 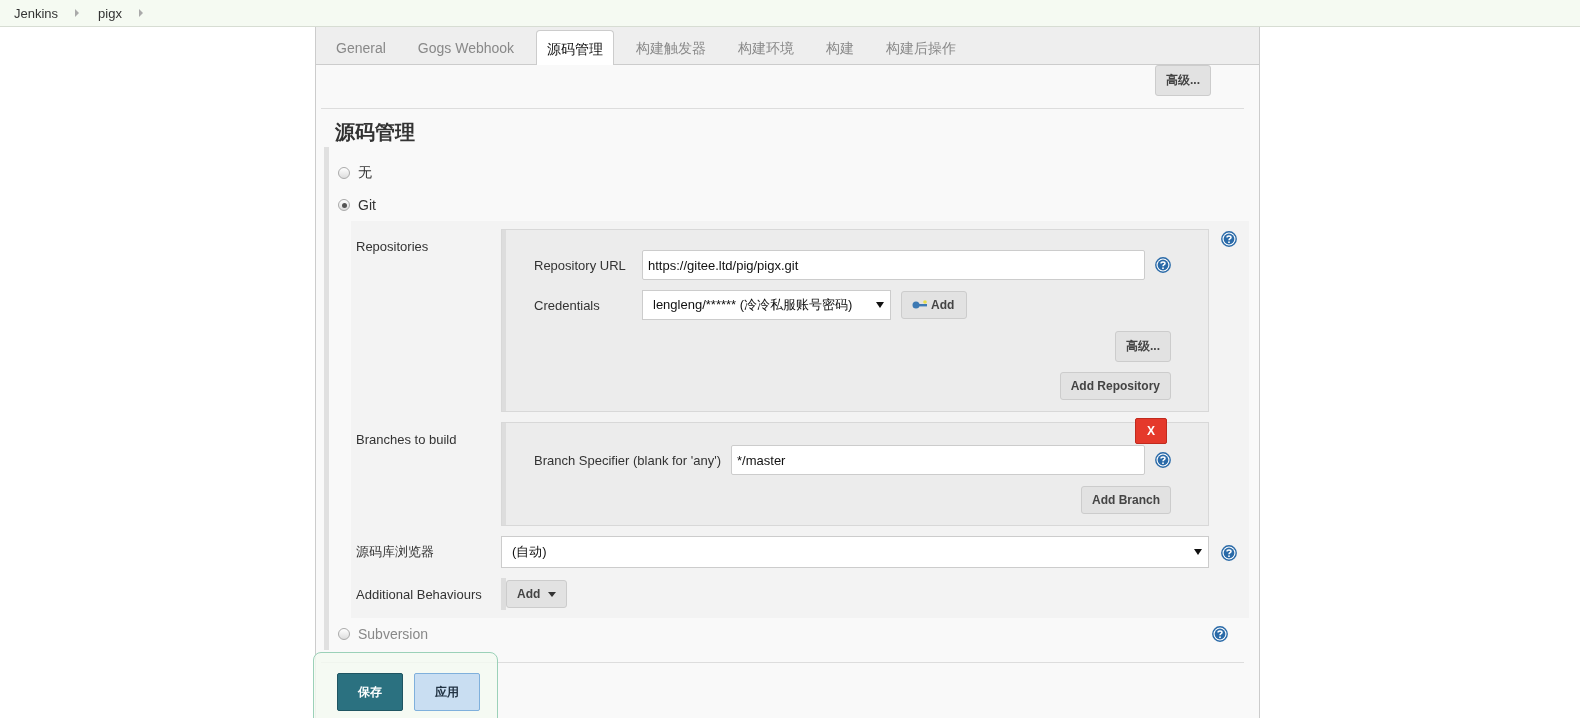 I want to click on caret-icon, so click(x=552, y=594).